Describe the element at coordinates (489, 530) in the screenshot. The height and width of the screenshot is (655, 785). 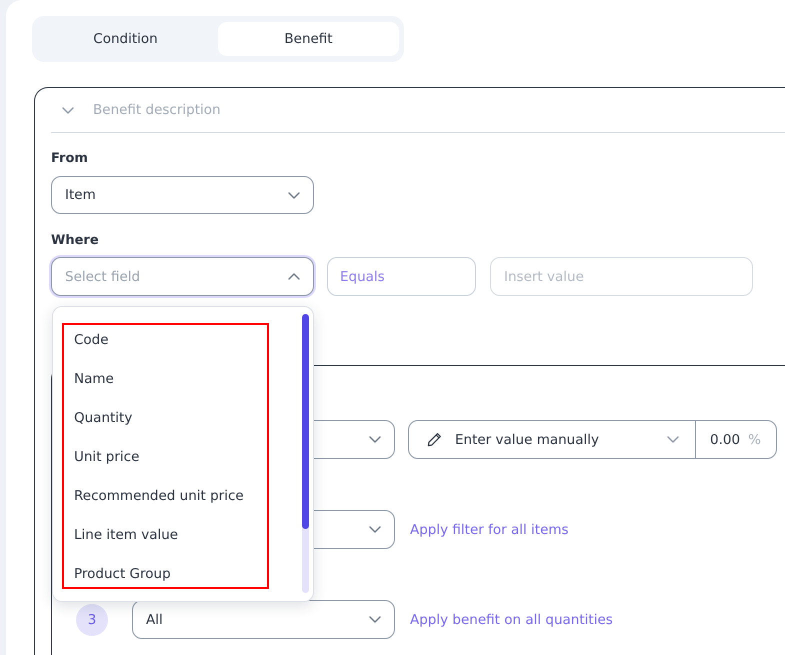
I see `apply-link: Apply filter for all items` at that location.